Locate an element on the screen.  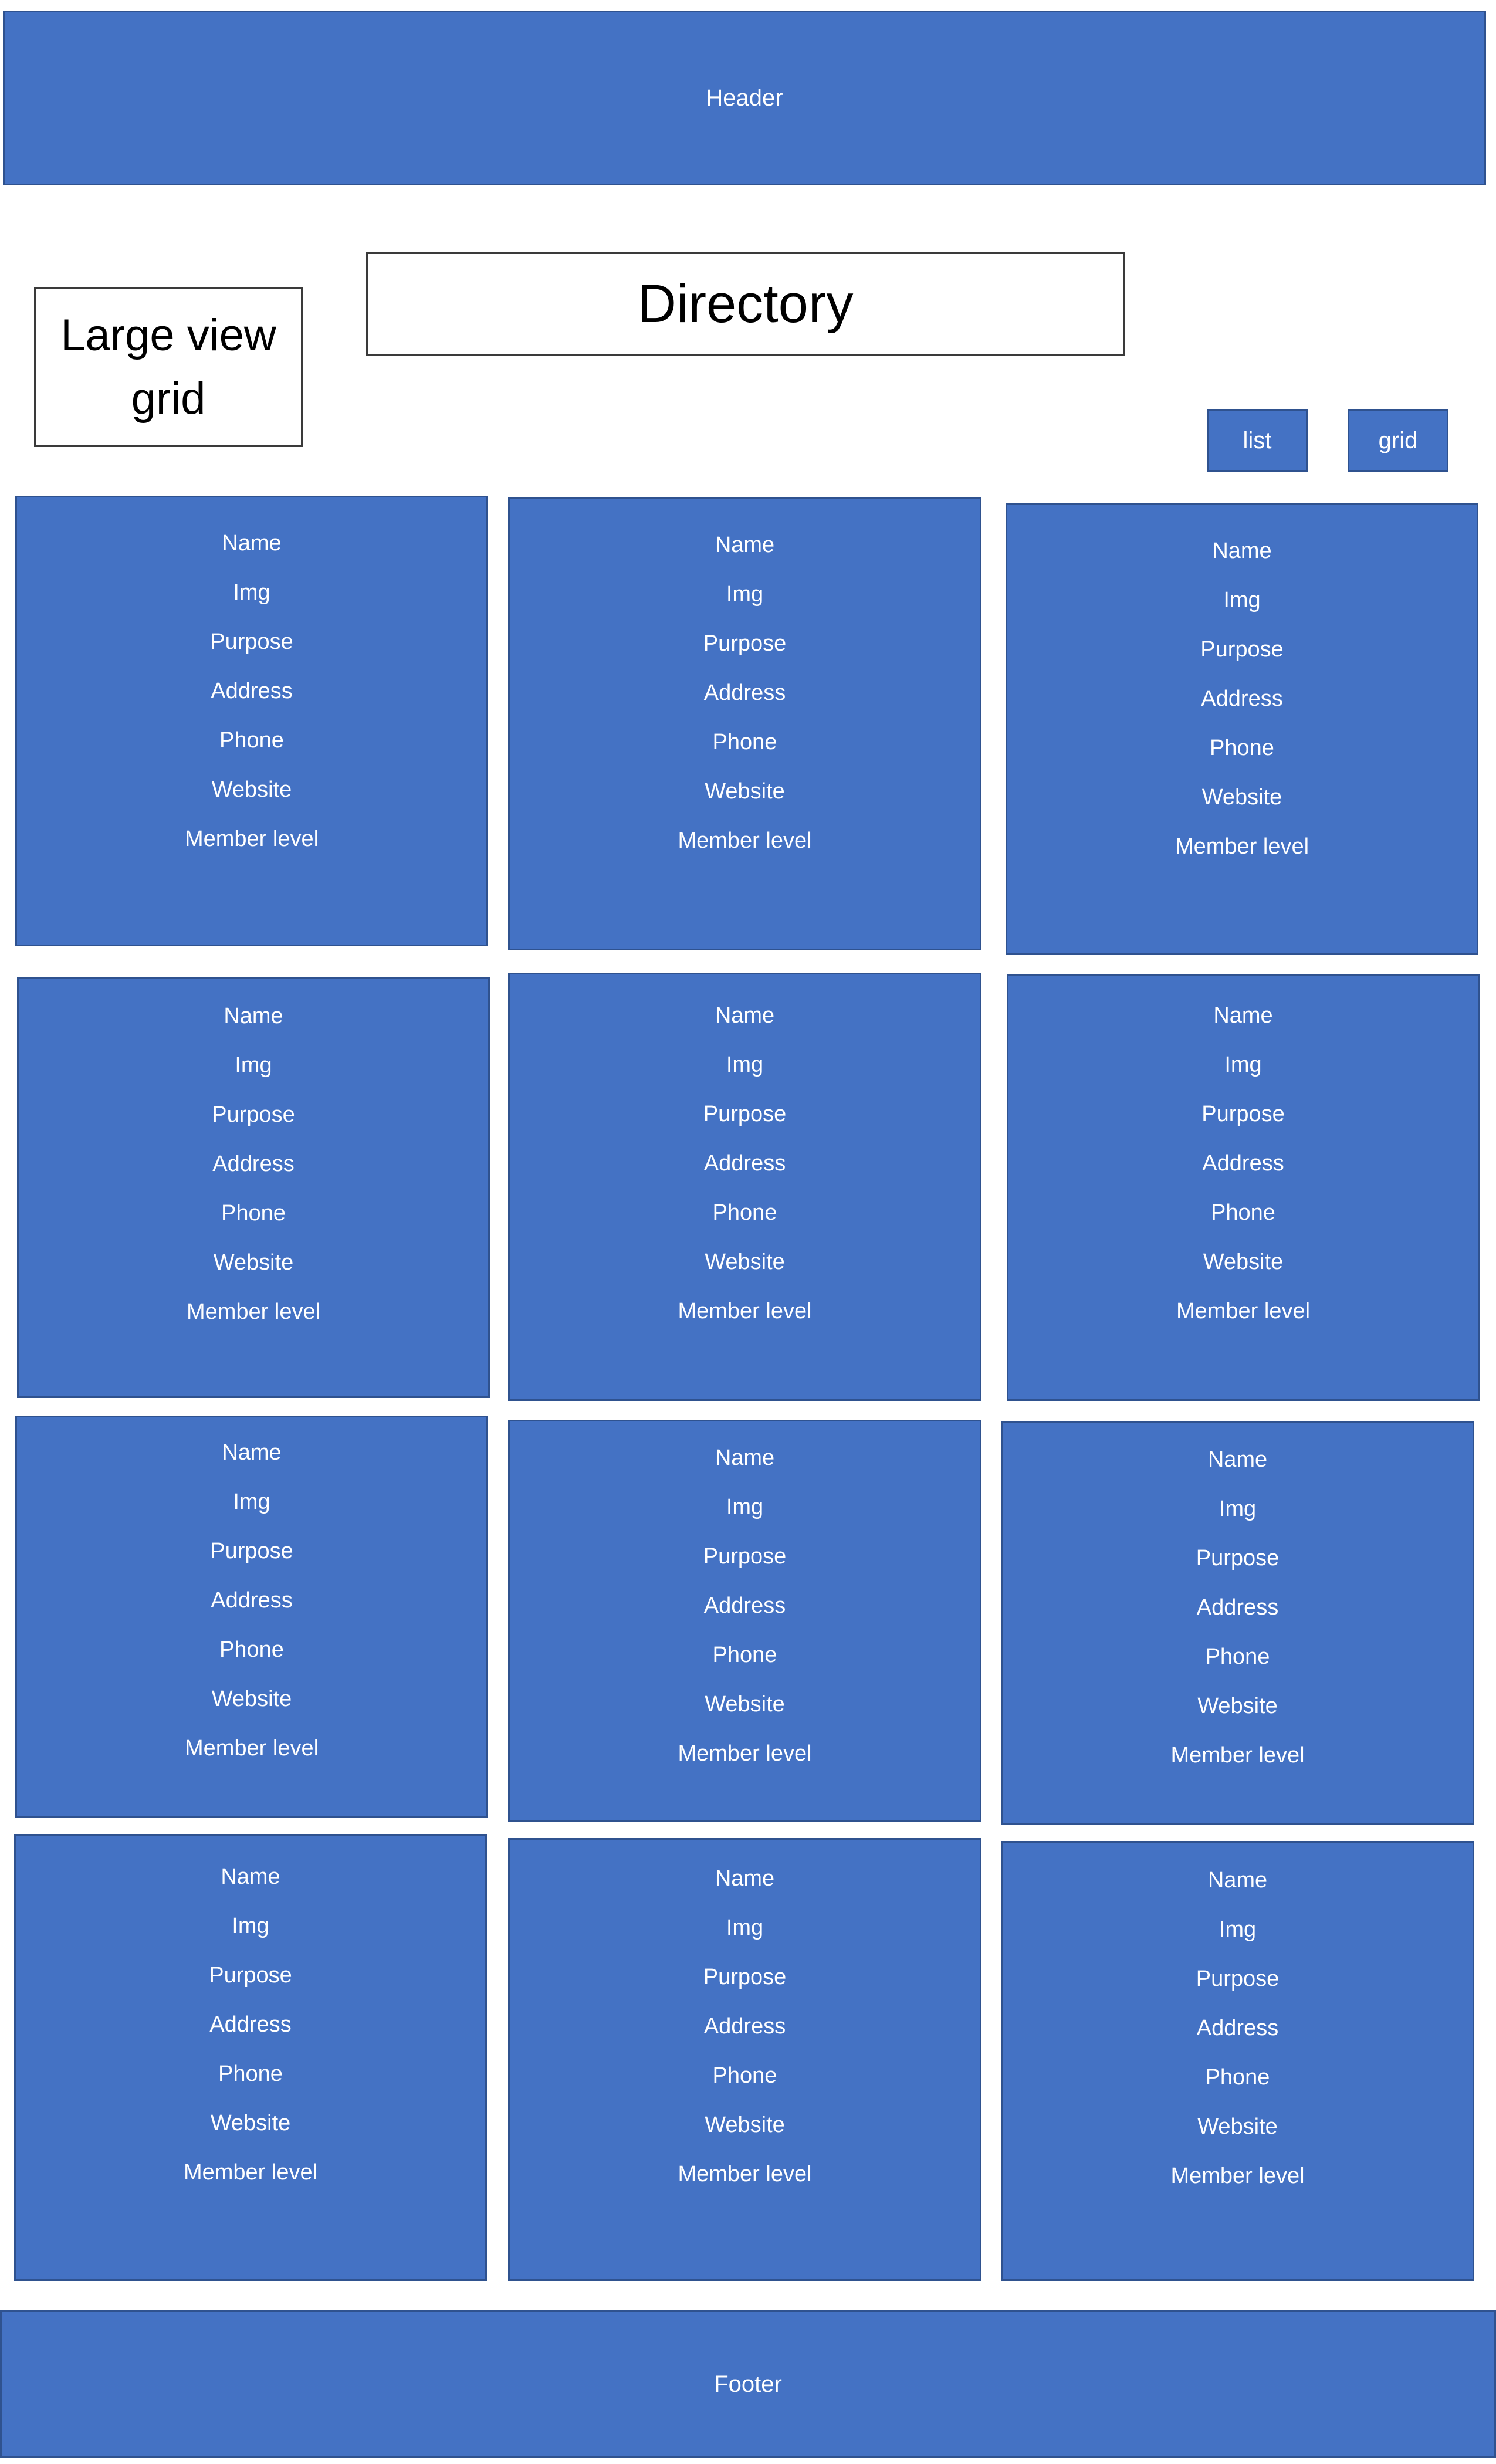
view-label-text: Large view grid is located at coordinates (168, 367).